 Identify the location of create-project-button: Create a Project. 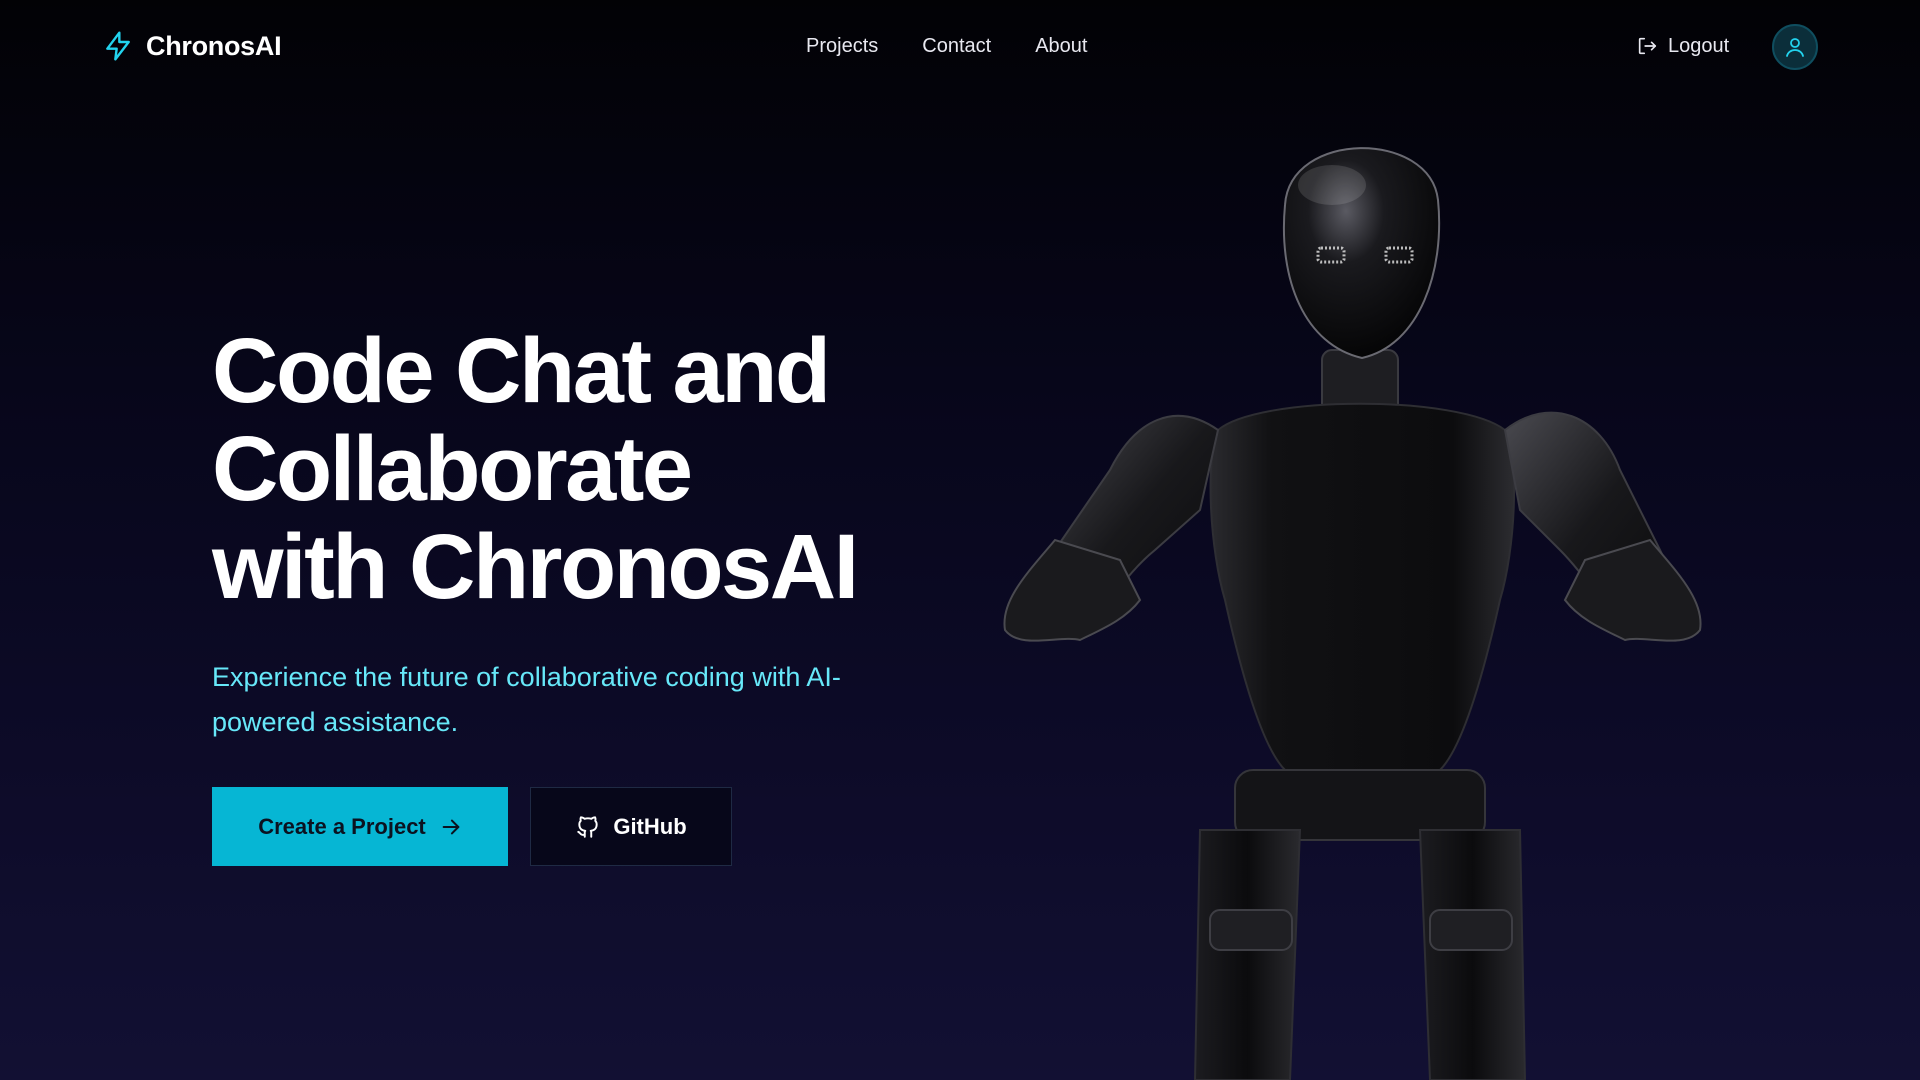
(360, 826).